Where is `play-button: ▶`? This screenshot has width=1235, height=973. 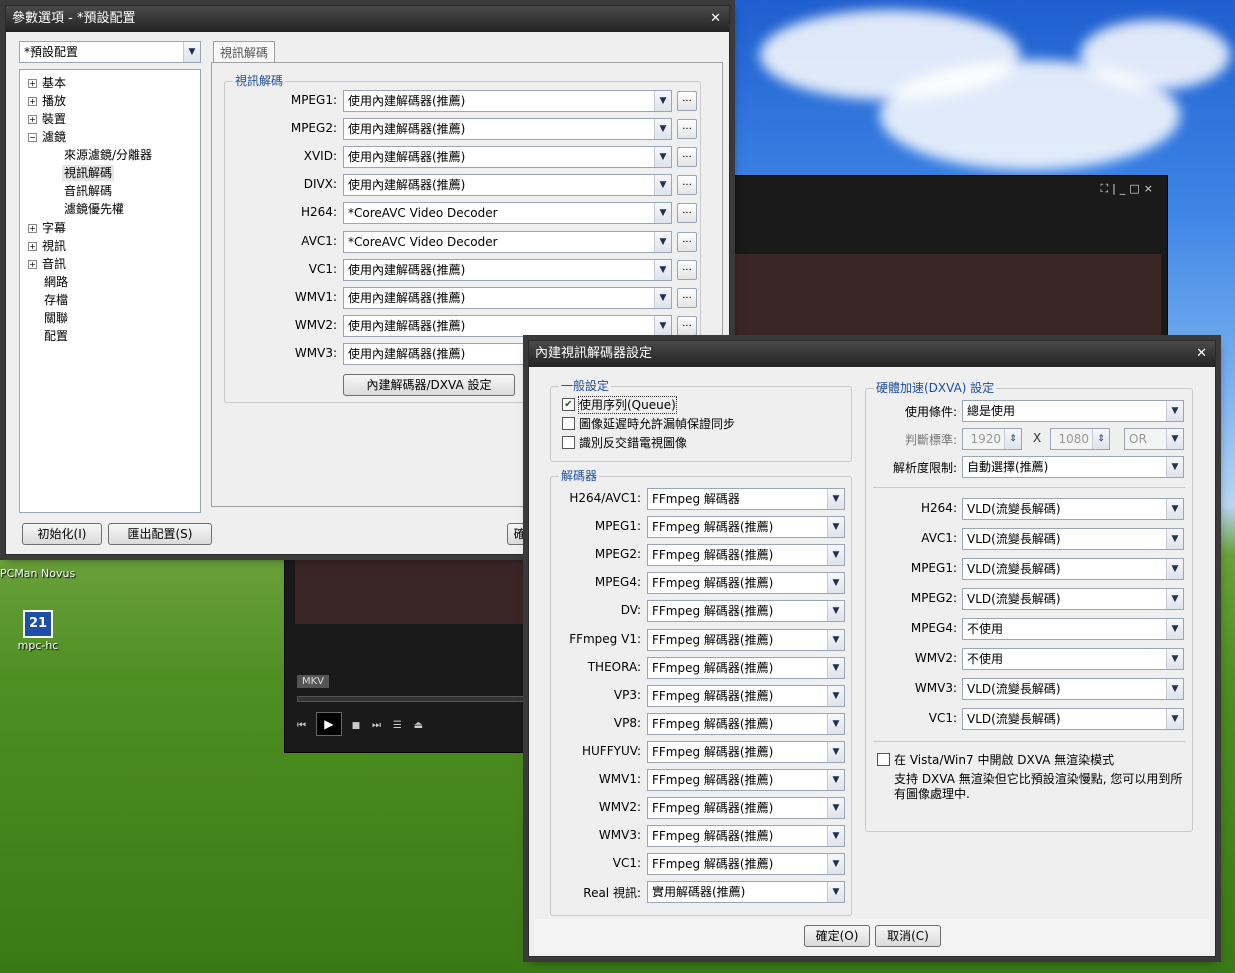 play-button: ▶ is located at coordinates (328, 724).